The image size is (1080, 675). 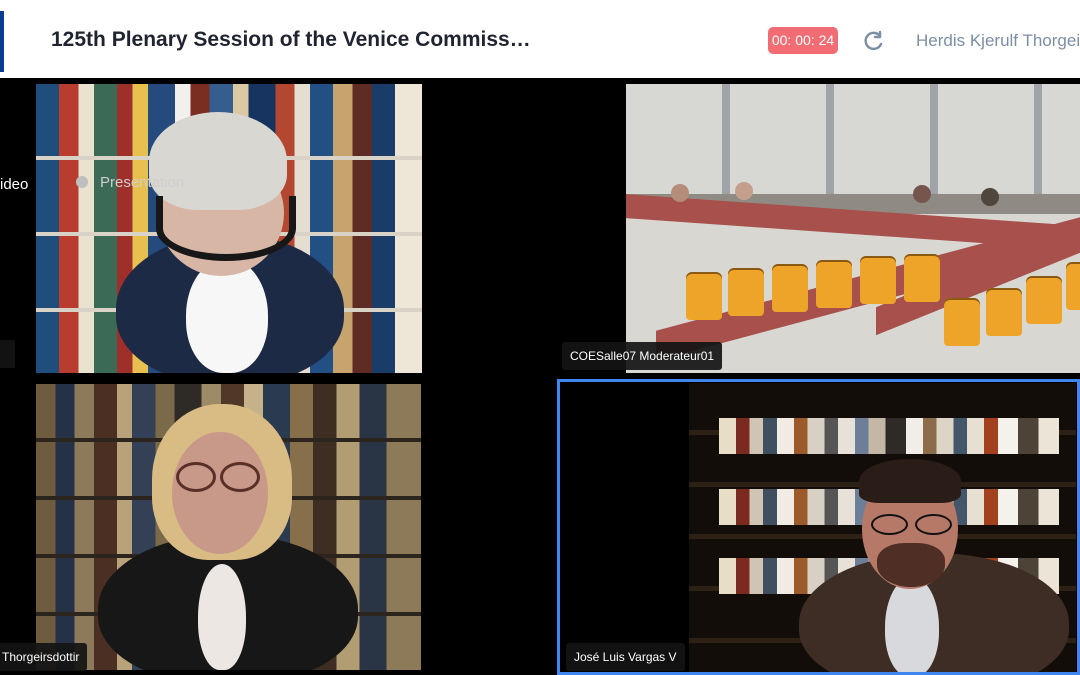 What do you see at coordinates (7, 354) in the screenshot?
I see `partial-name-label` at bounding box center [7, 354].